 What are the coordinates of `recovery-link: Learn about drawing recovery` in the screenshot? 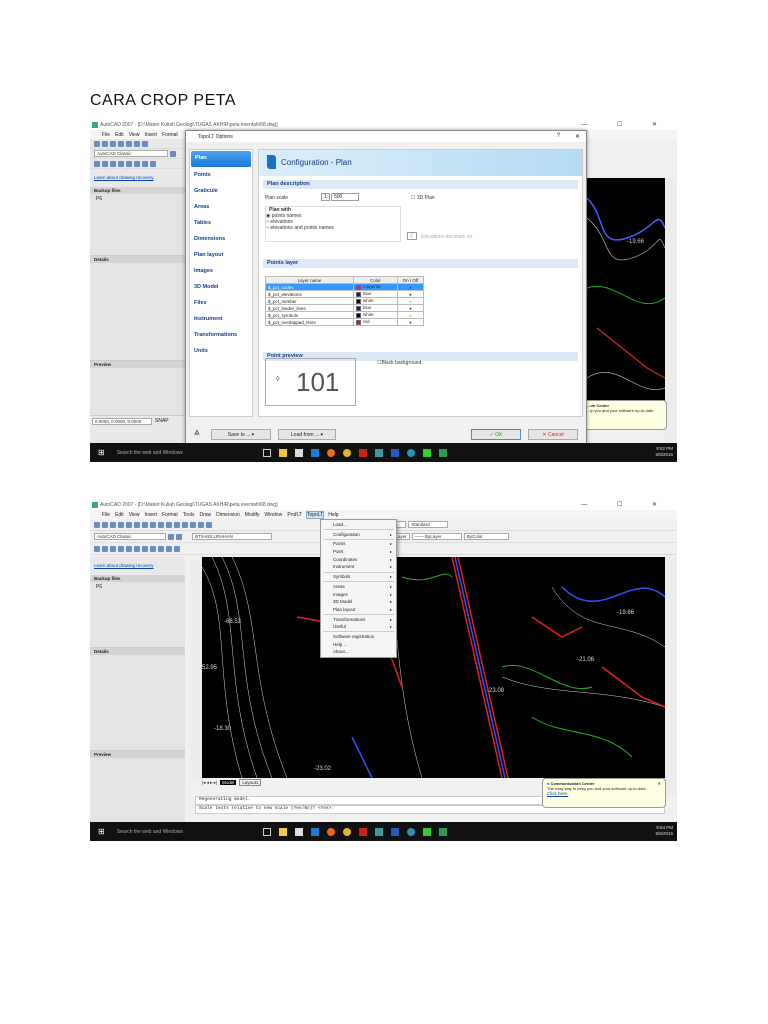 It's located at (124, 565).